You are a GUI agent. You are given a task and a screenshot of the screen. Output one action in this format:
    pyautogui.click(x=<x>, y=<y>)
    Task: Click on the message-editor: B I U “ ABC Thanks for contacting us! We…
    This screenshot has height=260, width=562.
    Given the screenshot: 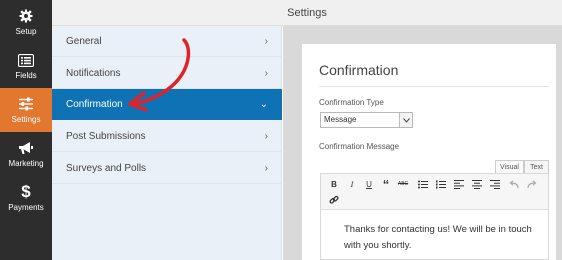 What is the action you would take?
    pyautogui.click(x=434, y=216)
    